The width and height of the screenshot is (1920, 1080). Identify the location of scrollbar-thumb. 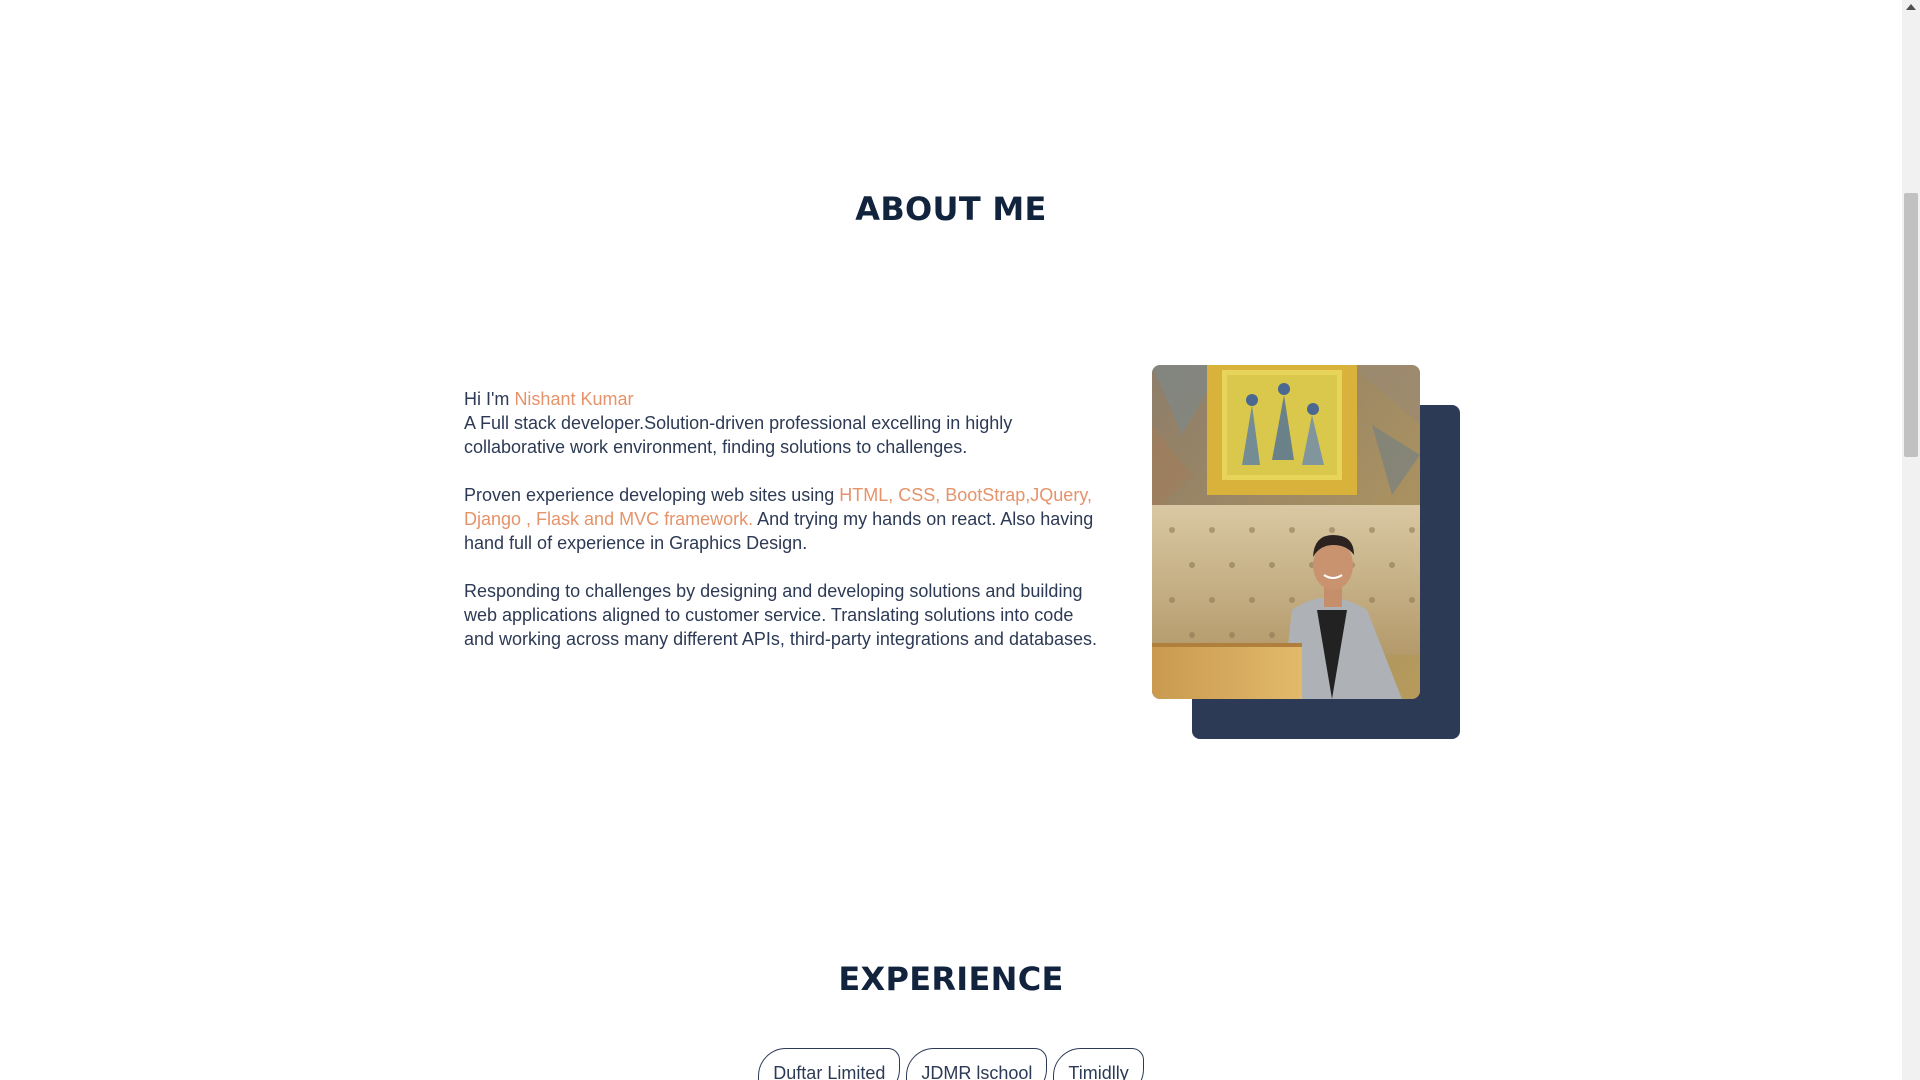
(1911, 325).